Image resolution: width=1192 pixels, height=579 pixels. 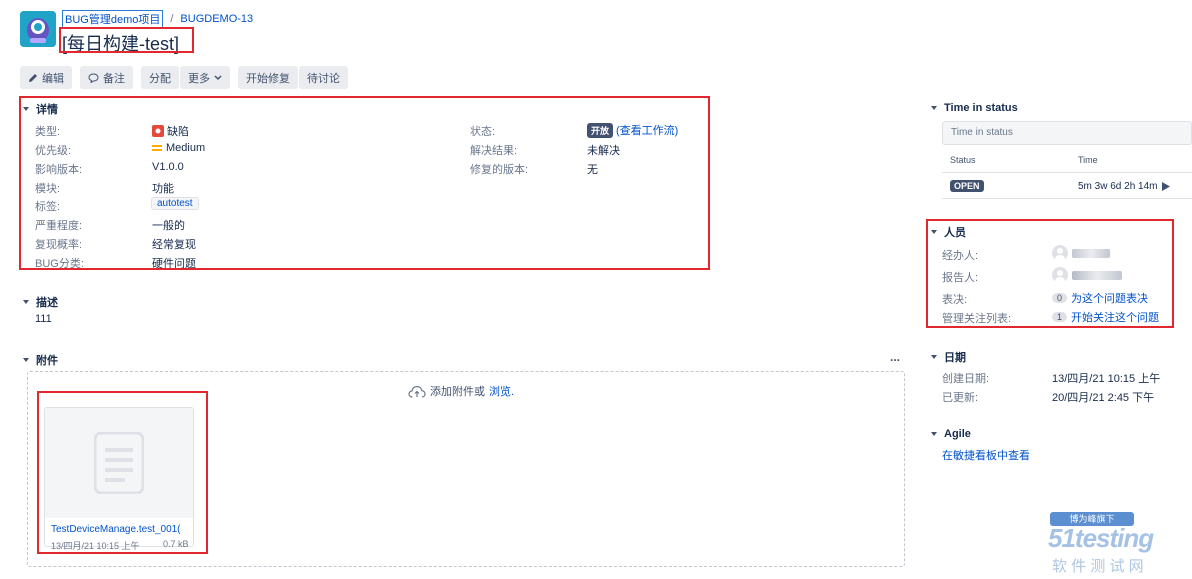 I want to click on breadcrumb-issue-key: BUGDEMO-13, so click(x=216, y=19).